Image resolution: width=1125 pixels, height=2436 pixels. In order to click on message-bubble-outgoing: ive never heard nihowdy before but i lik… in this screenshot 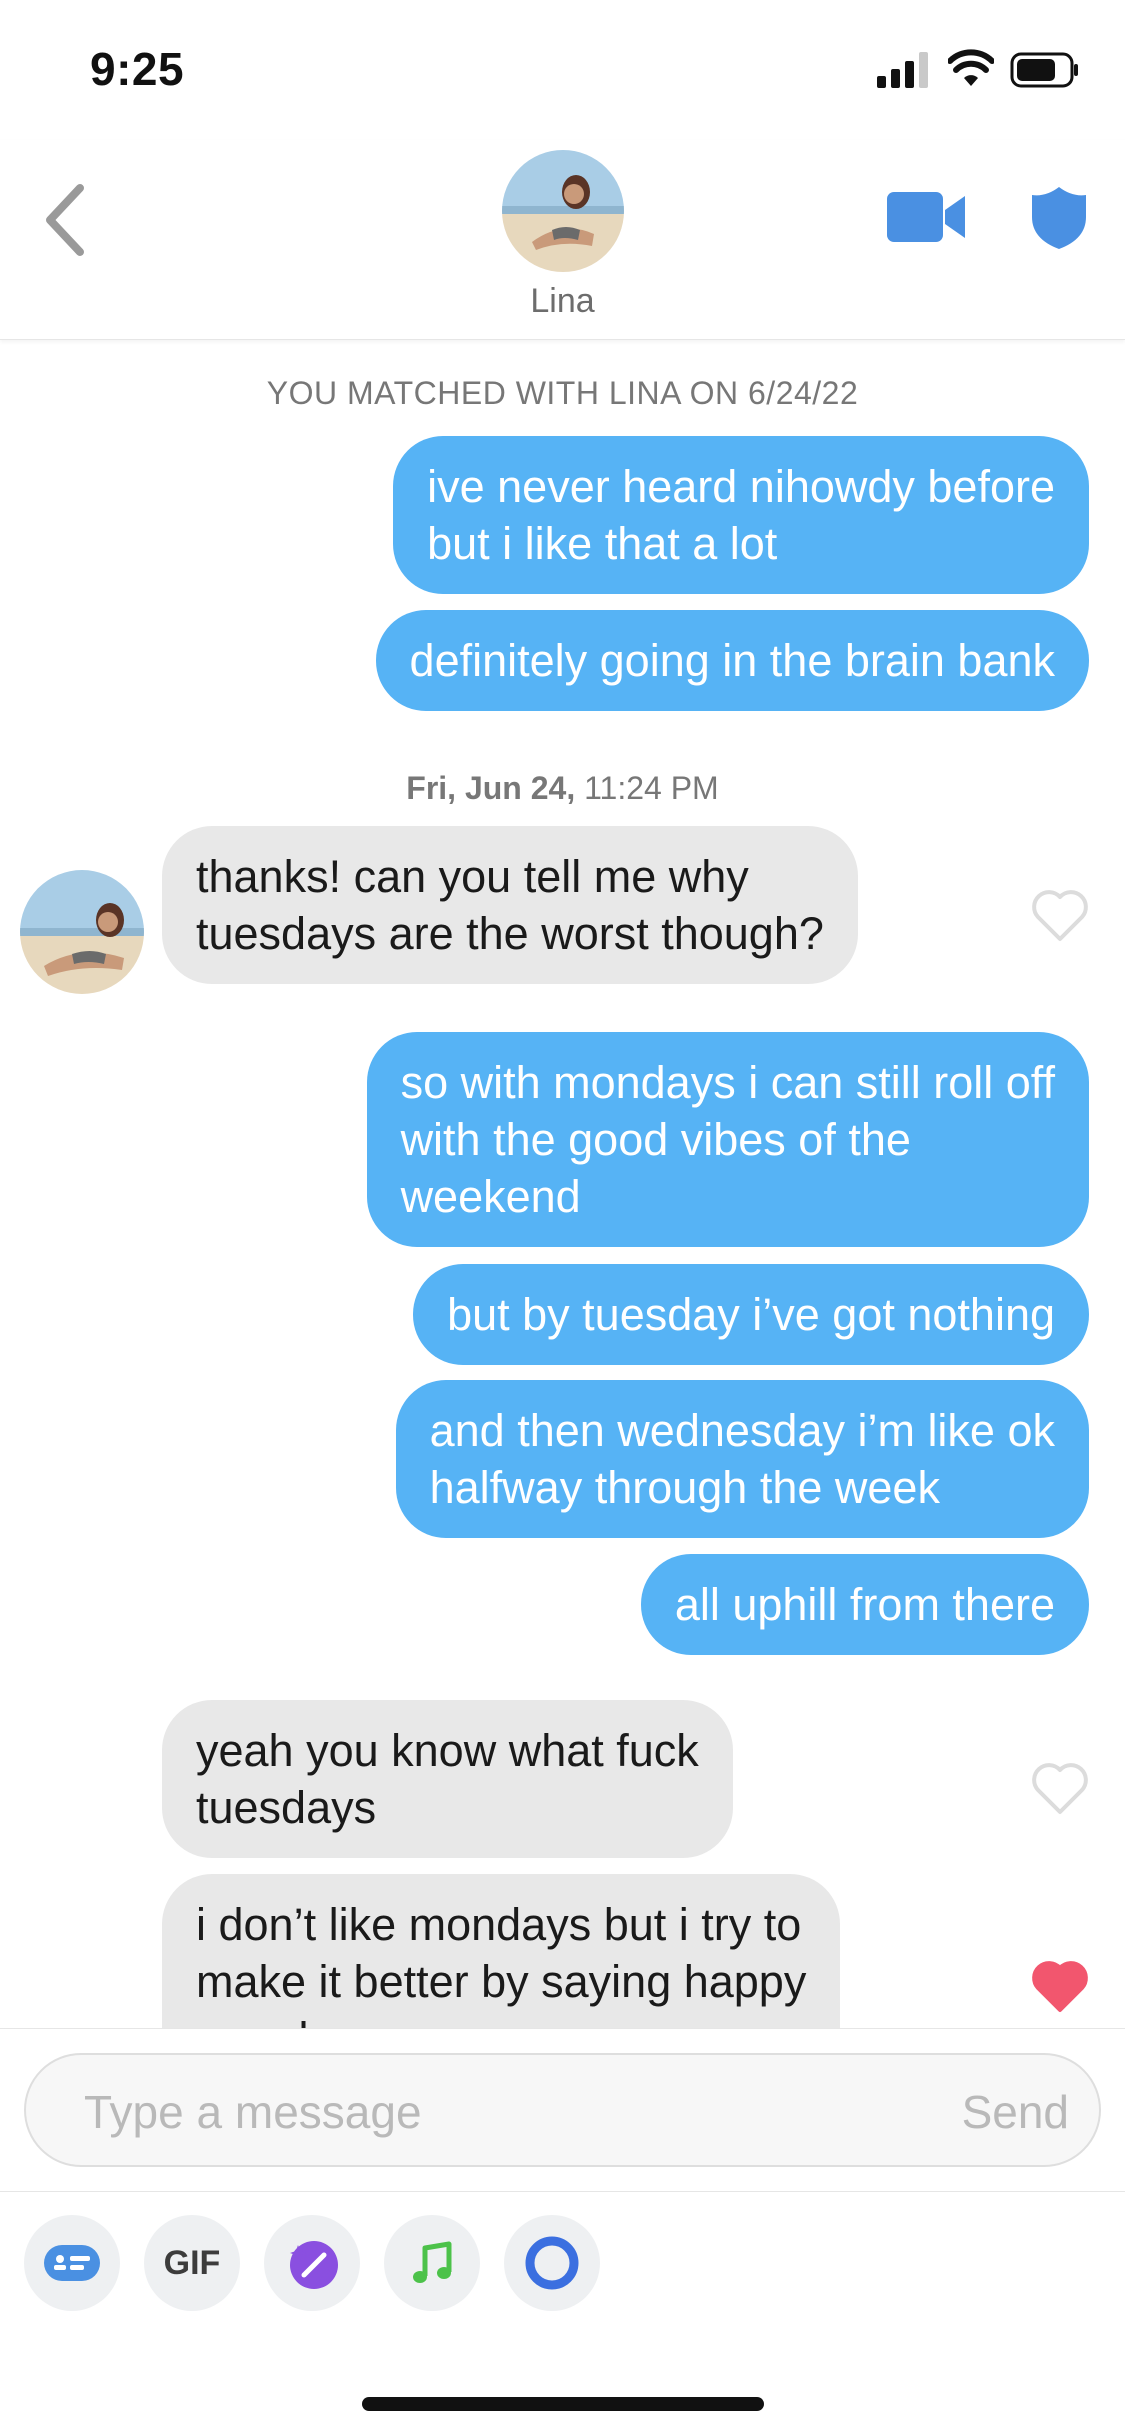, I will do `click(741, 515)`.